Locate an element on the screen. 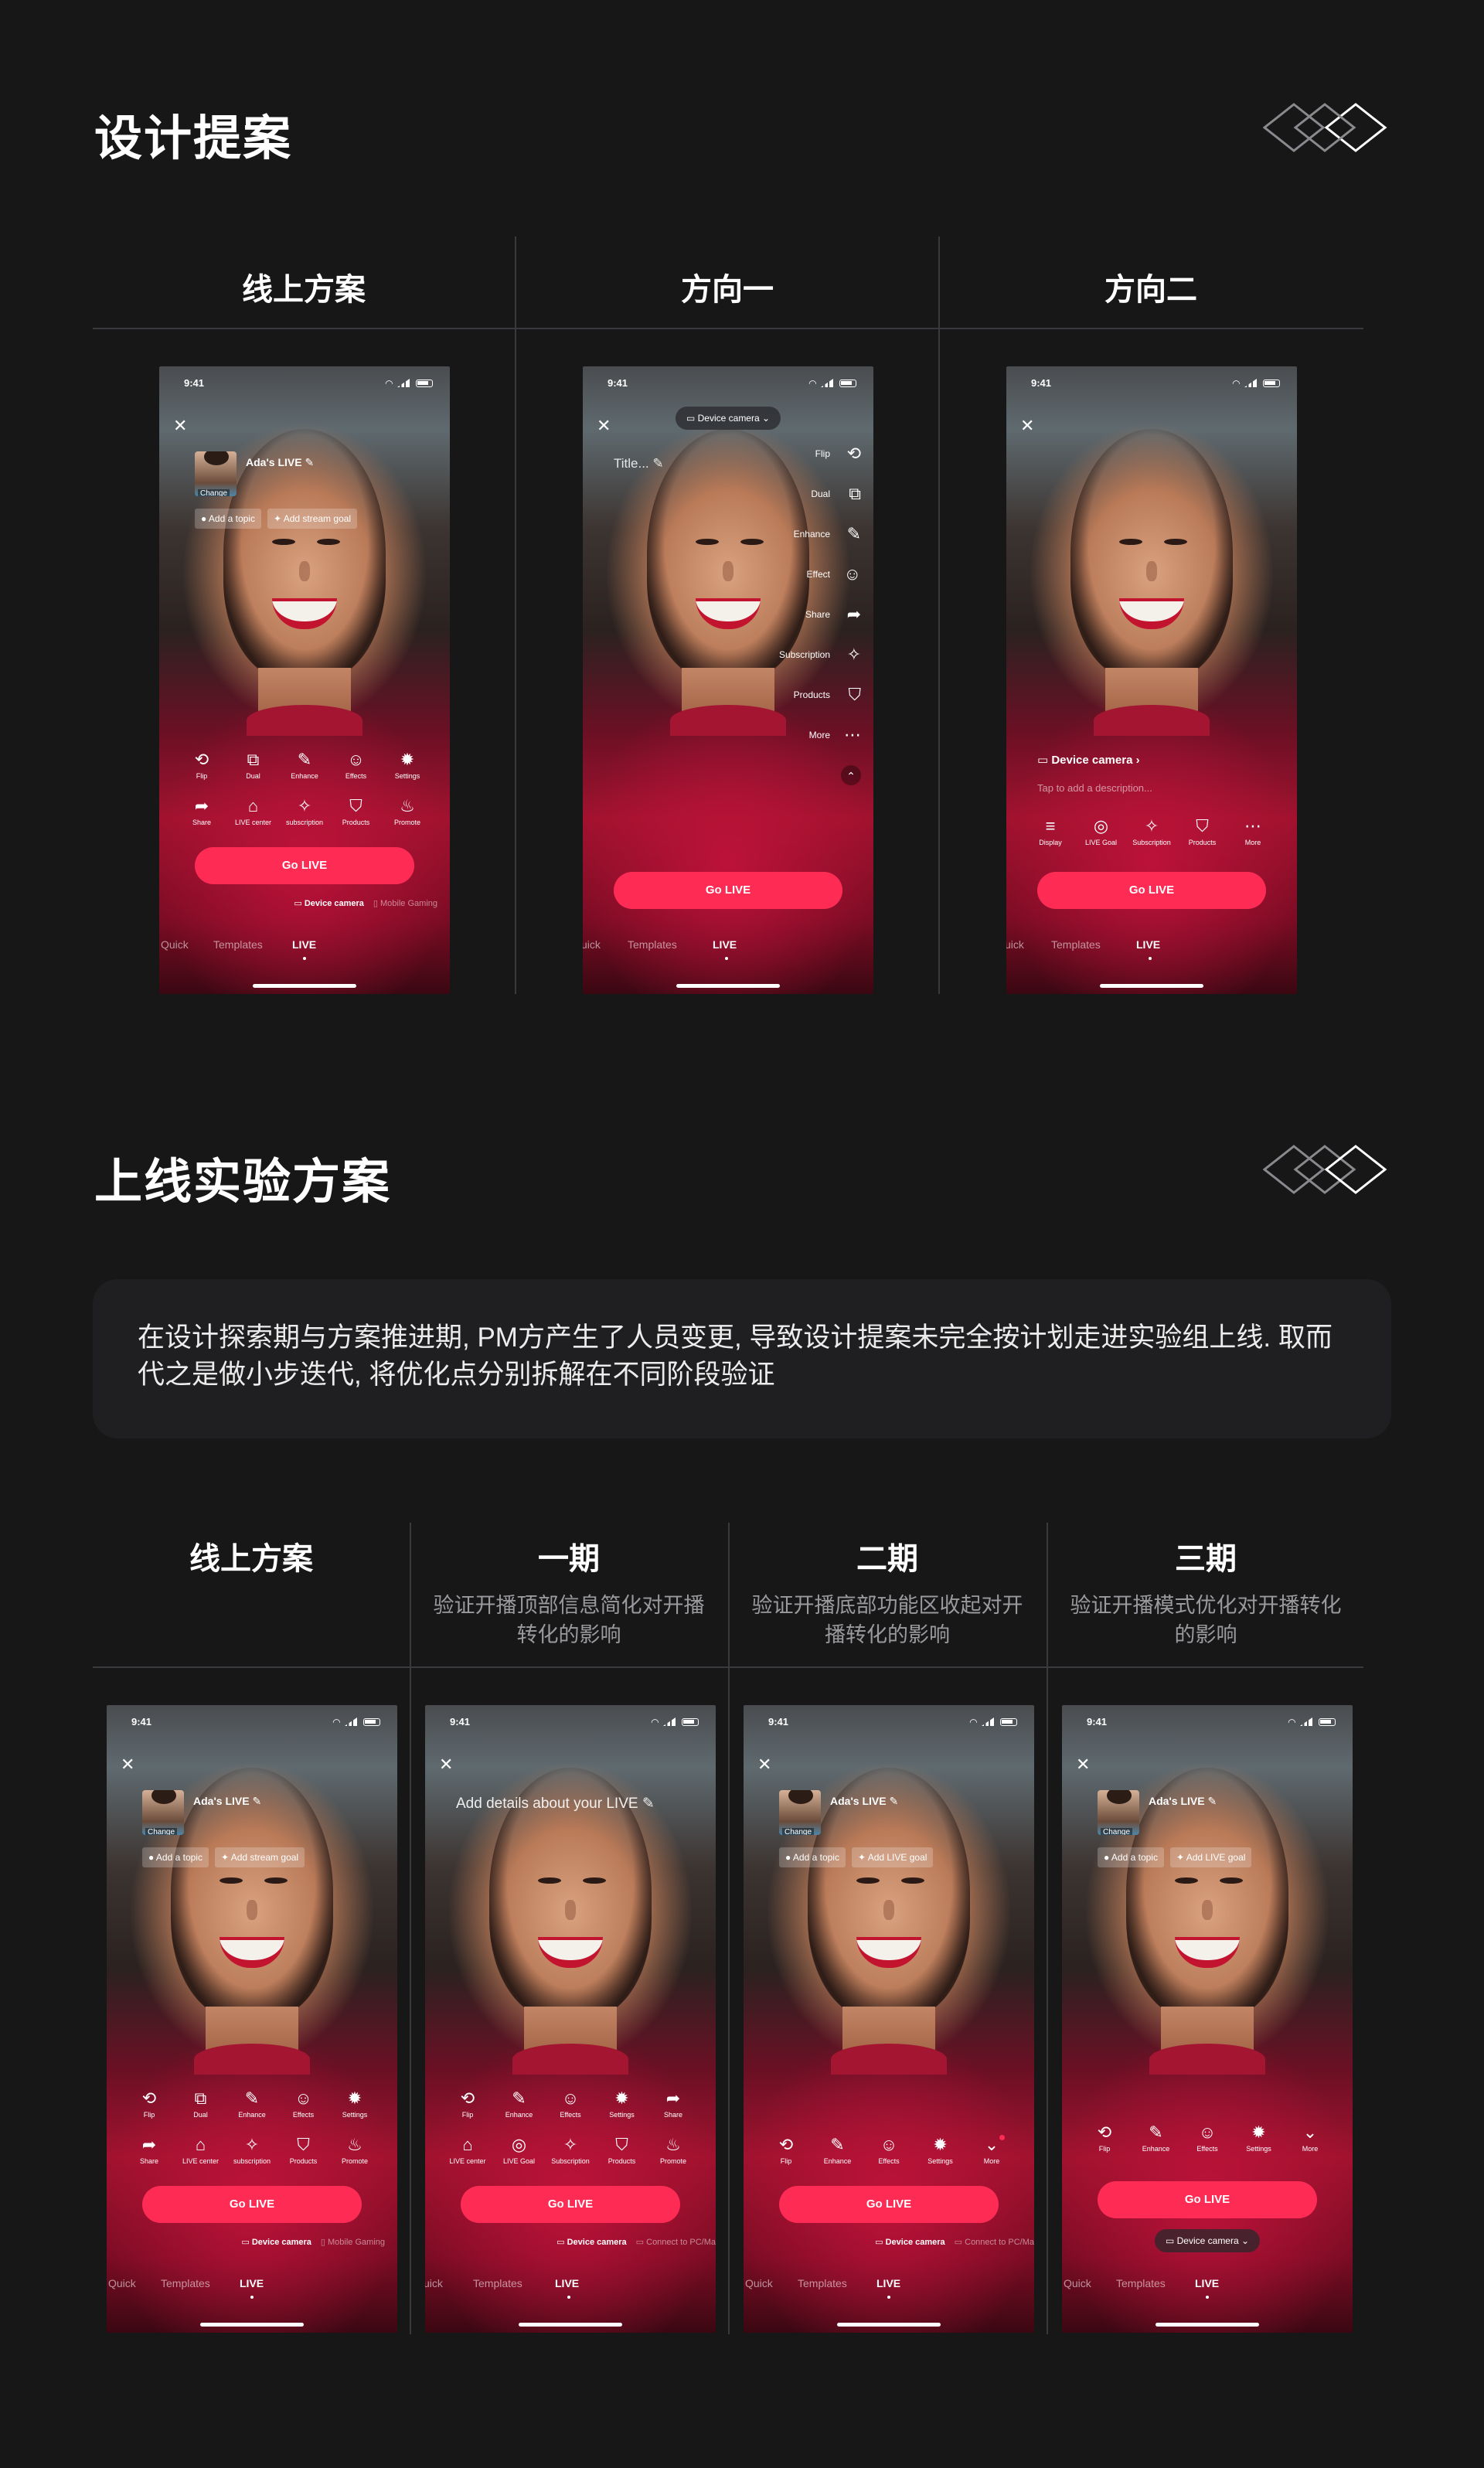 Image resolution: width=1484 pixels, height=2468 pixels. live-goal-button: ◎ LIVE Goal is located at coordinates (1101, 831).